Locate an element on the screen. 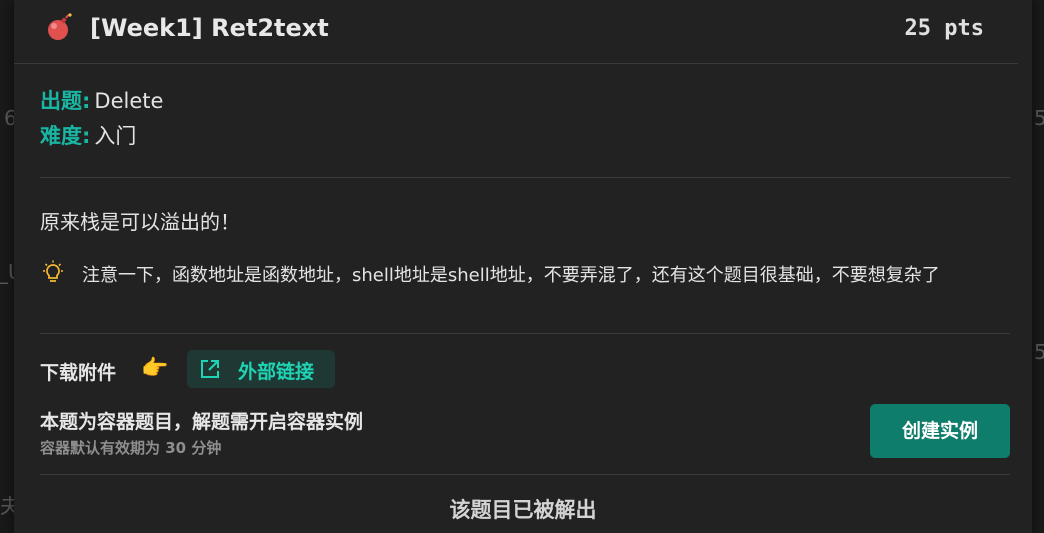  author-row: 出题: Delete is located at coordinates (101, 100).